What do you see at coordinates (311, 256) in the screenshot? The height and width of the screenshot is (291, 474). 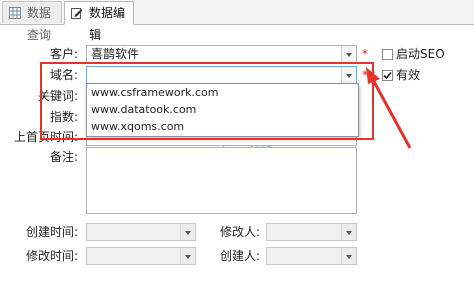 I see `creator-field` at bounding box center [311, 256].